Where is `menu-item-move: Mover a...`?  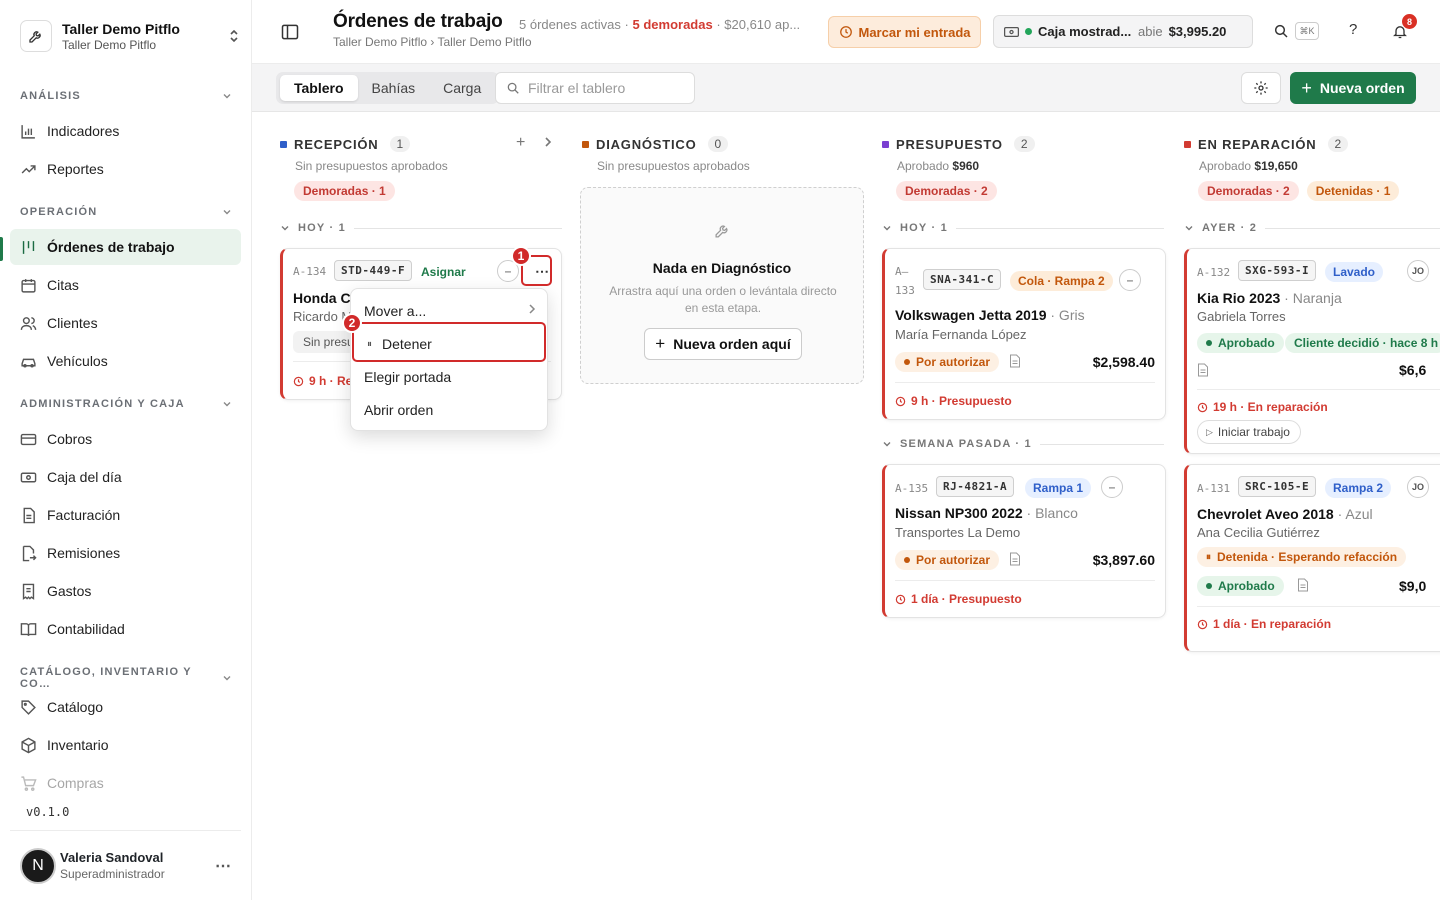 menu-item-move: Mover a... is located at coordinates (450, 311).